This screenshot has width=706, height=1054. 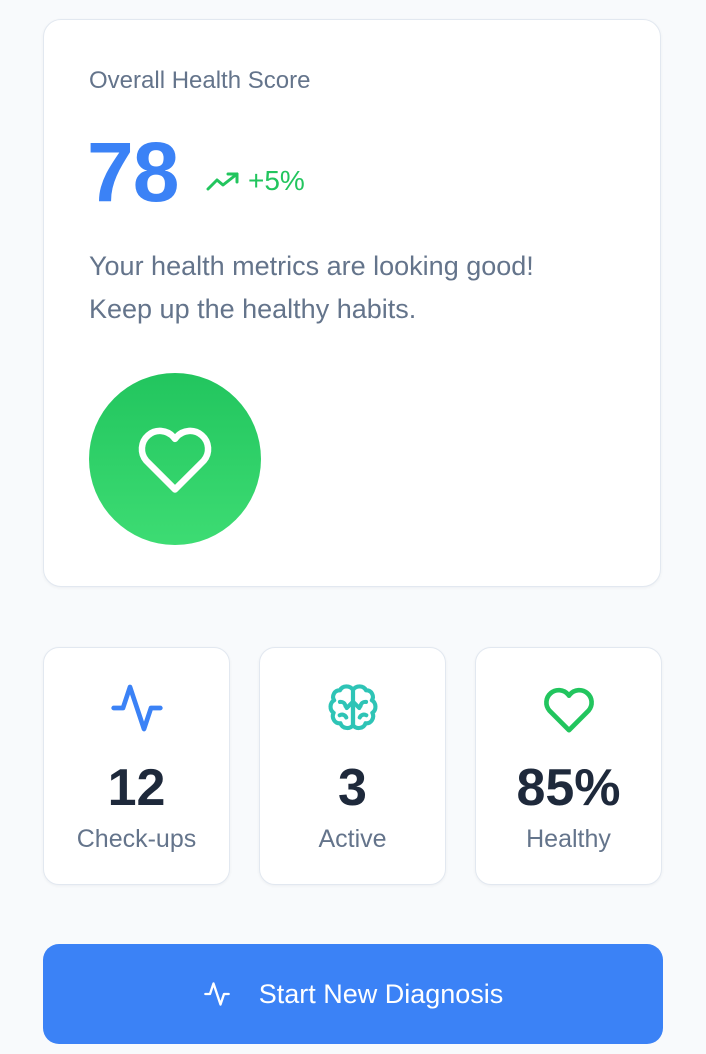 What do you see at coordinates (133, 172) in the screenshot?
I see `score-value: 78` at bounding box center [133, 172].